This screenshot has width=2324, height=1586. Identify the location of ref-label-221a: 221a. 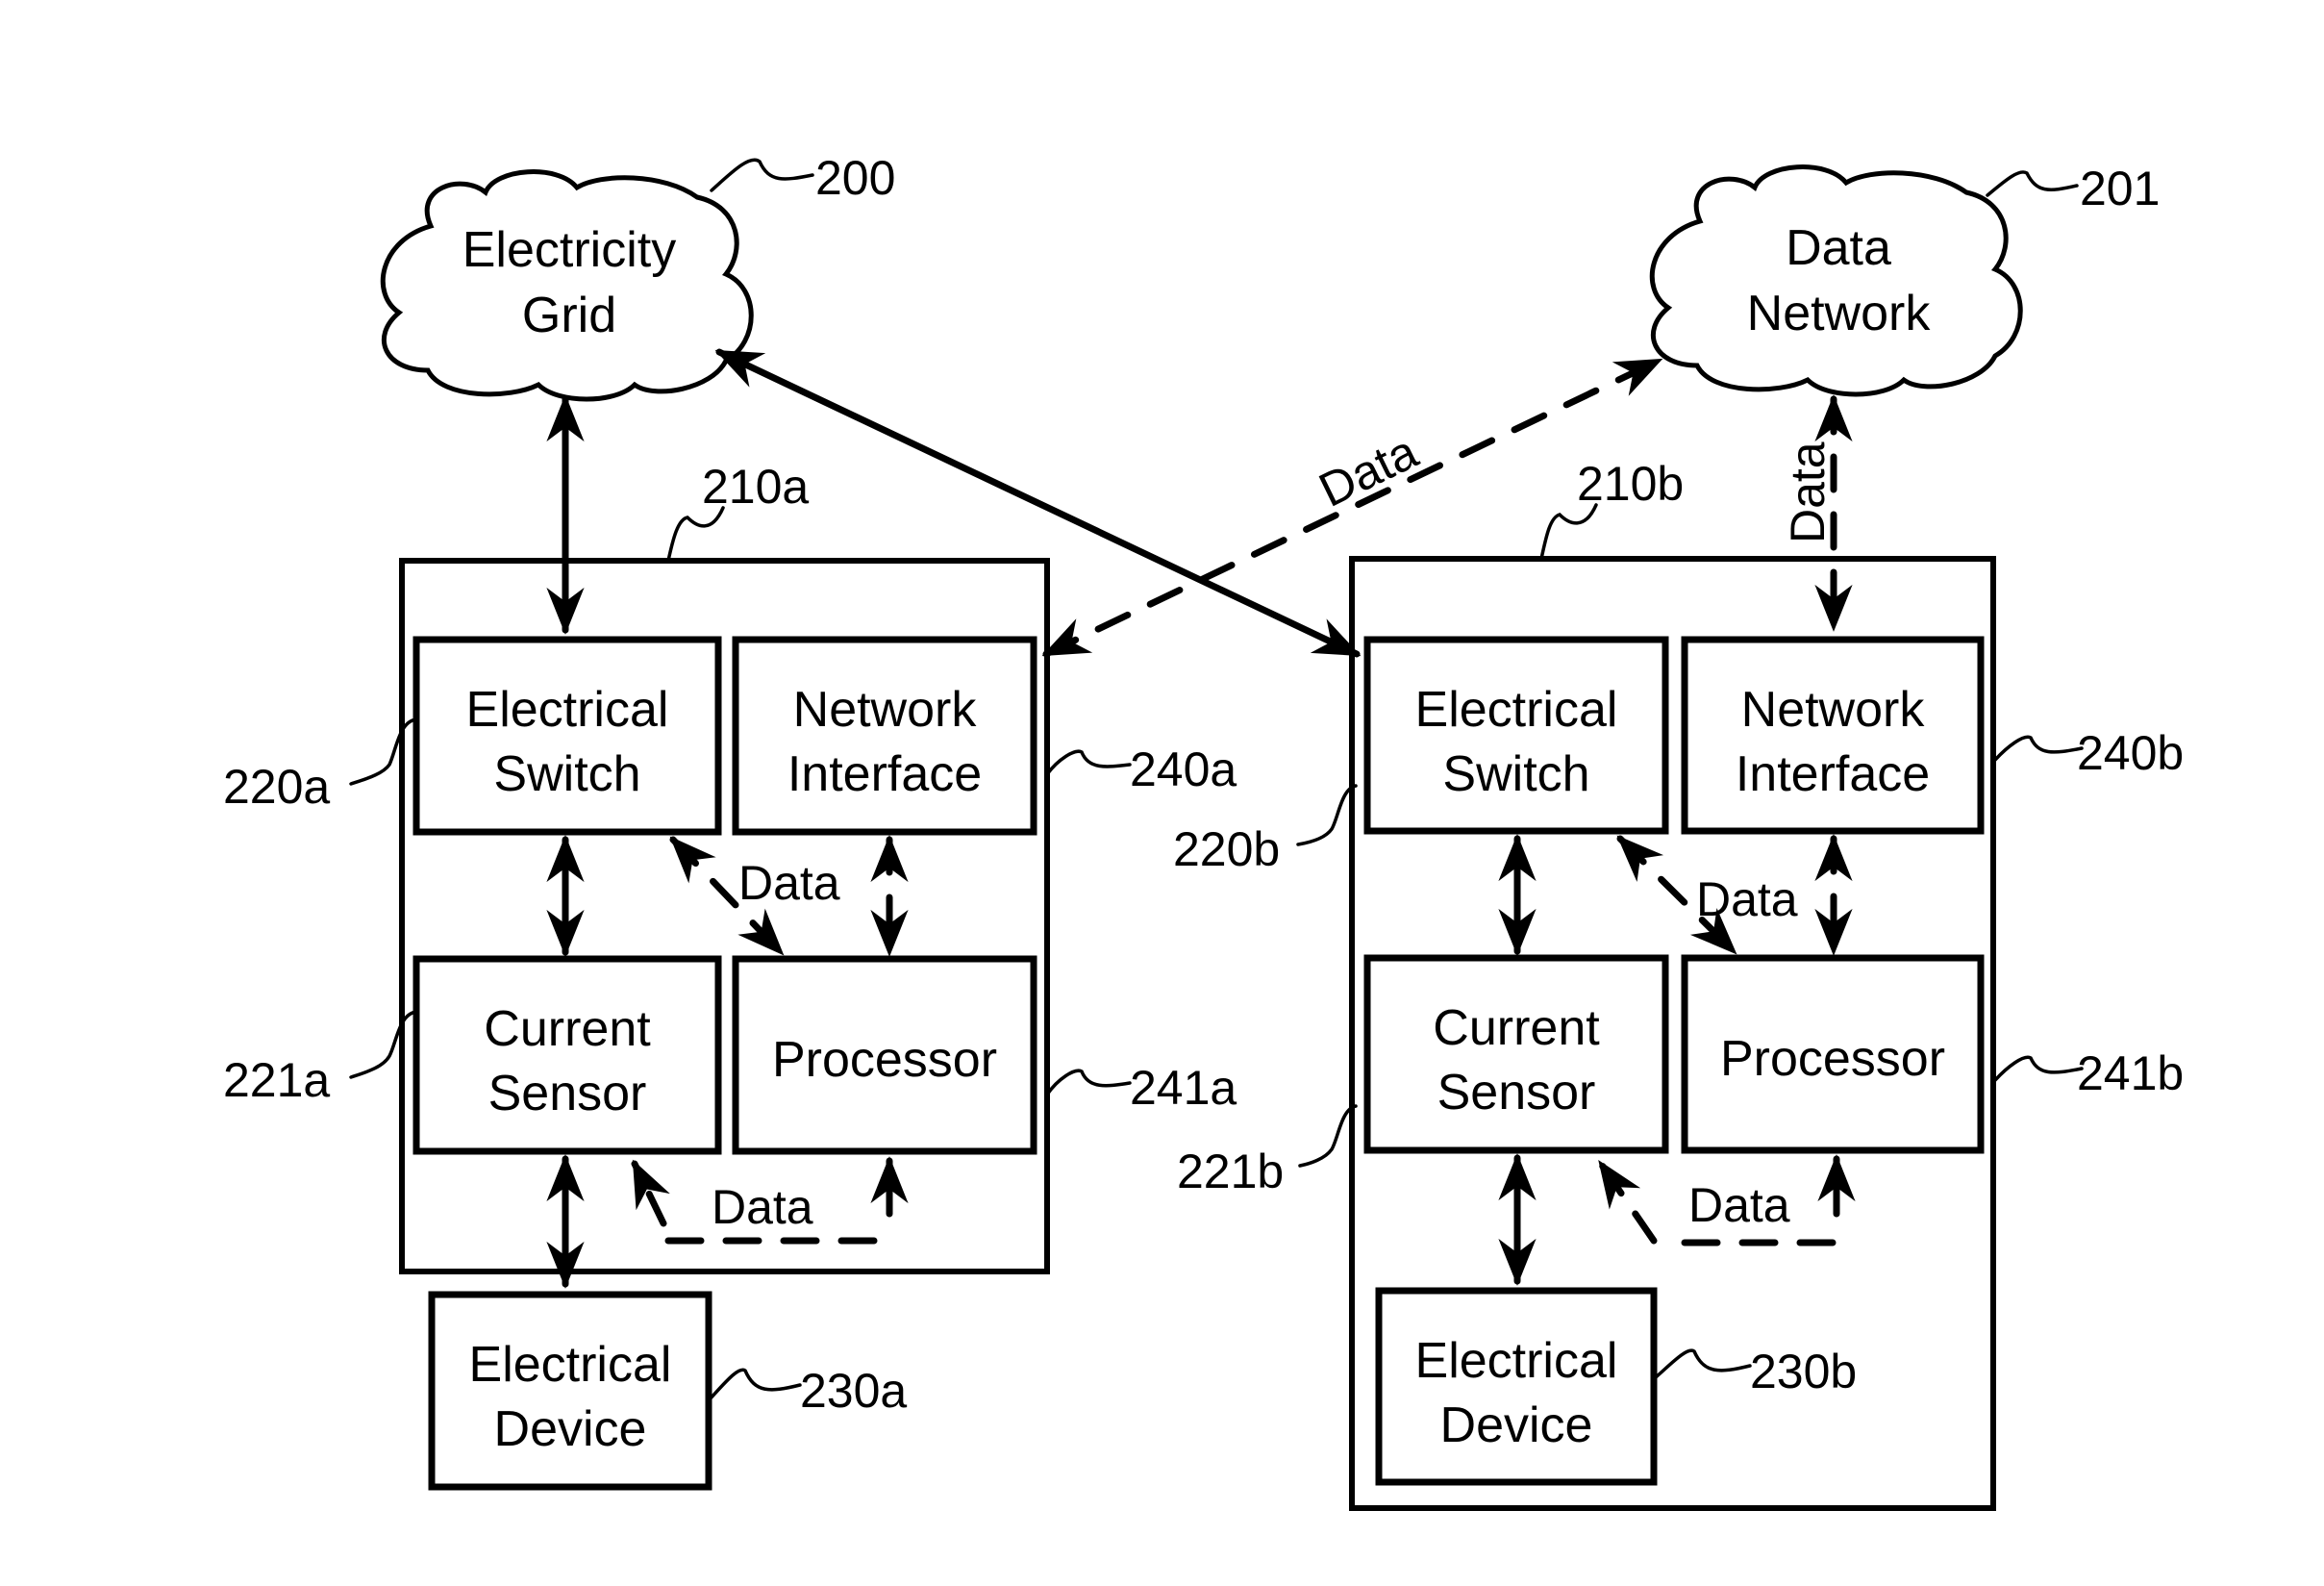
(276, 1080).